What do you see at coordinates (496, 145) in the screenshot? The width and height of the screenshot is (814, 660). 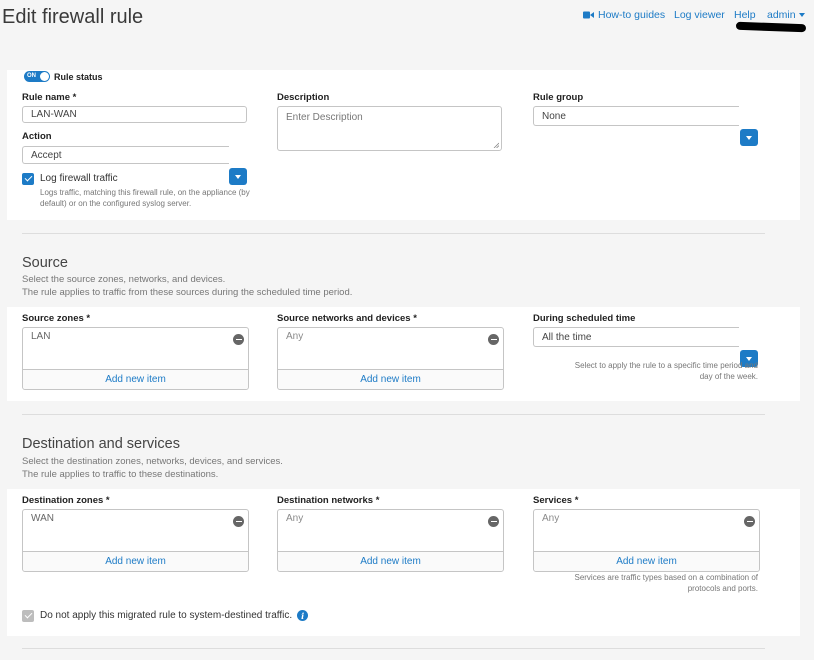 I see `resize-grip-icon` at bounding box center [496, 145].